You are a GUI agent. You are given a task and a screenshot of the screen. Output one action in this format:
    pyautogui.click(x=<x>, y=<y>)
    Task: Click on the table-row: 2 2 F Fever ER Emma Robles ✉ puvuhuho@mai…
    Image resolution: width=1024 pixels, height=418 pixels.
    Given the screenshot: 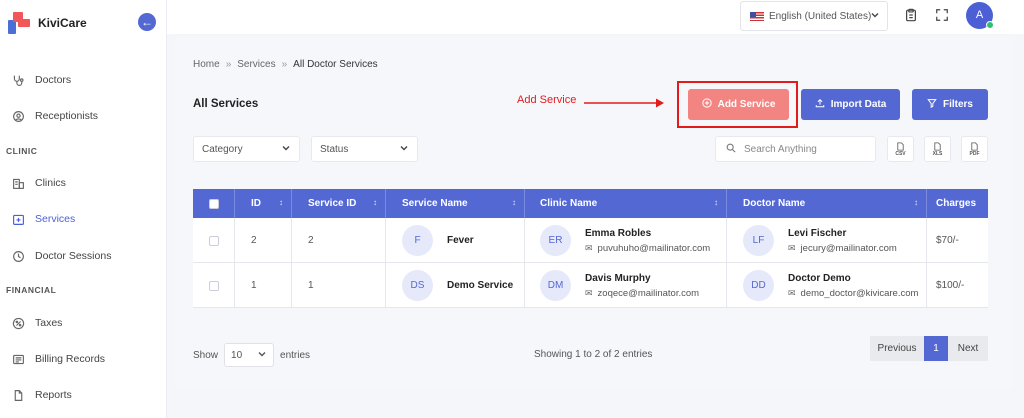 What is the action you would take?
    pyautogui.click(x=590, y=240)
    